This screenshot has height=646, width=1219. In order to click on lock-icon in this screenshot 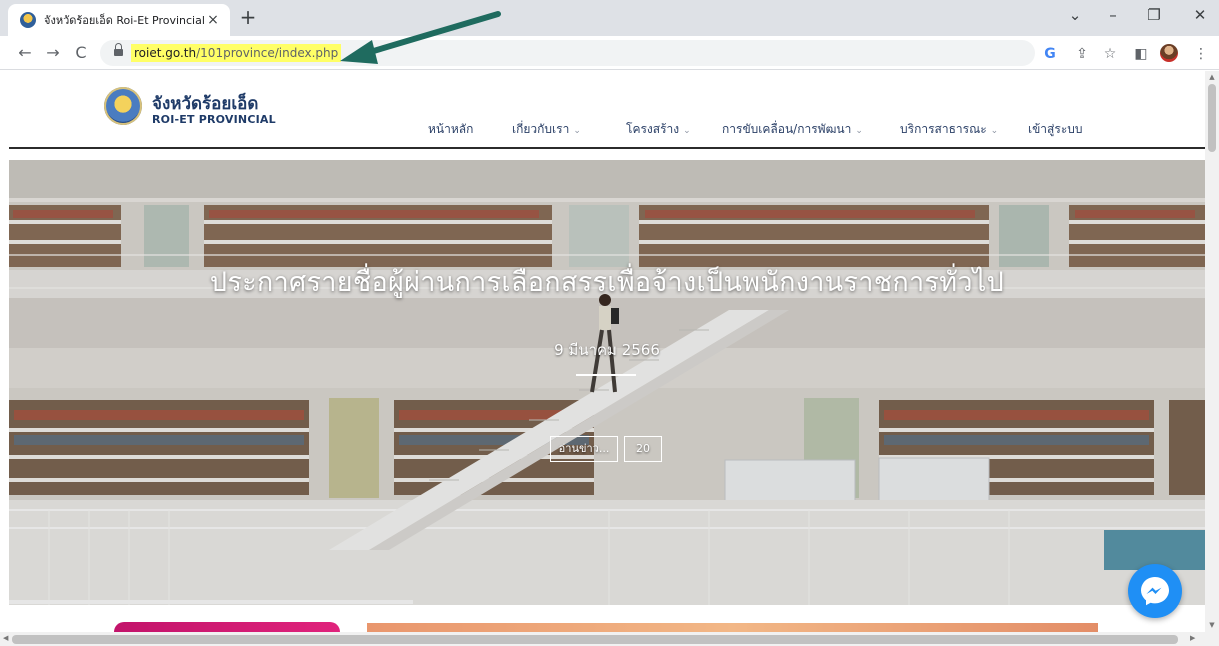, I will do `click(118, 50)`.